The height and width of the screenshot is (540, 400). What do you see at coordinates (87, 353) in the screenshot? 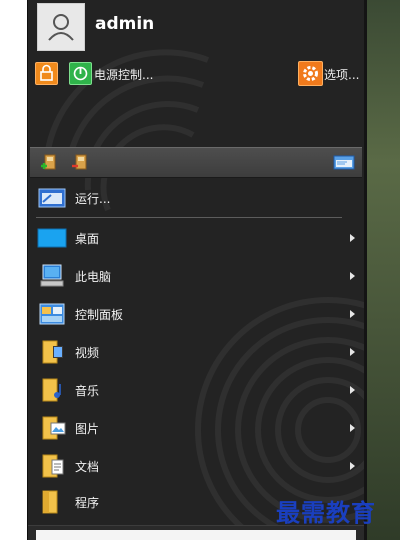
I see `menu-item-label: 视频` at bounding box center [87, 353].